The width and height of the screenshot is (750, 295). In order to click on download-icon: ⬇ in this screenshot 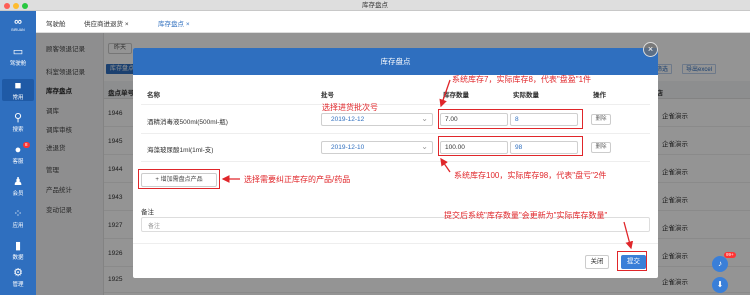, I will do `click(720, 285)`.